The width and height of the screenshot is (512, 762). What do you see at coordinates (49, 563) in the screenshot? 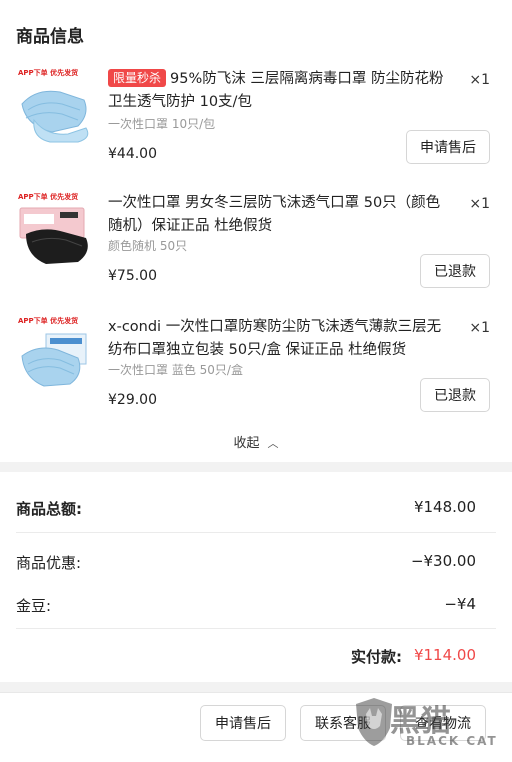
I see `discount-label: 商品优惠:` at bounding box center [49, 563].